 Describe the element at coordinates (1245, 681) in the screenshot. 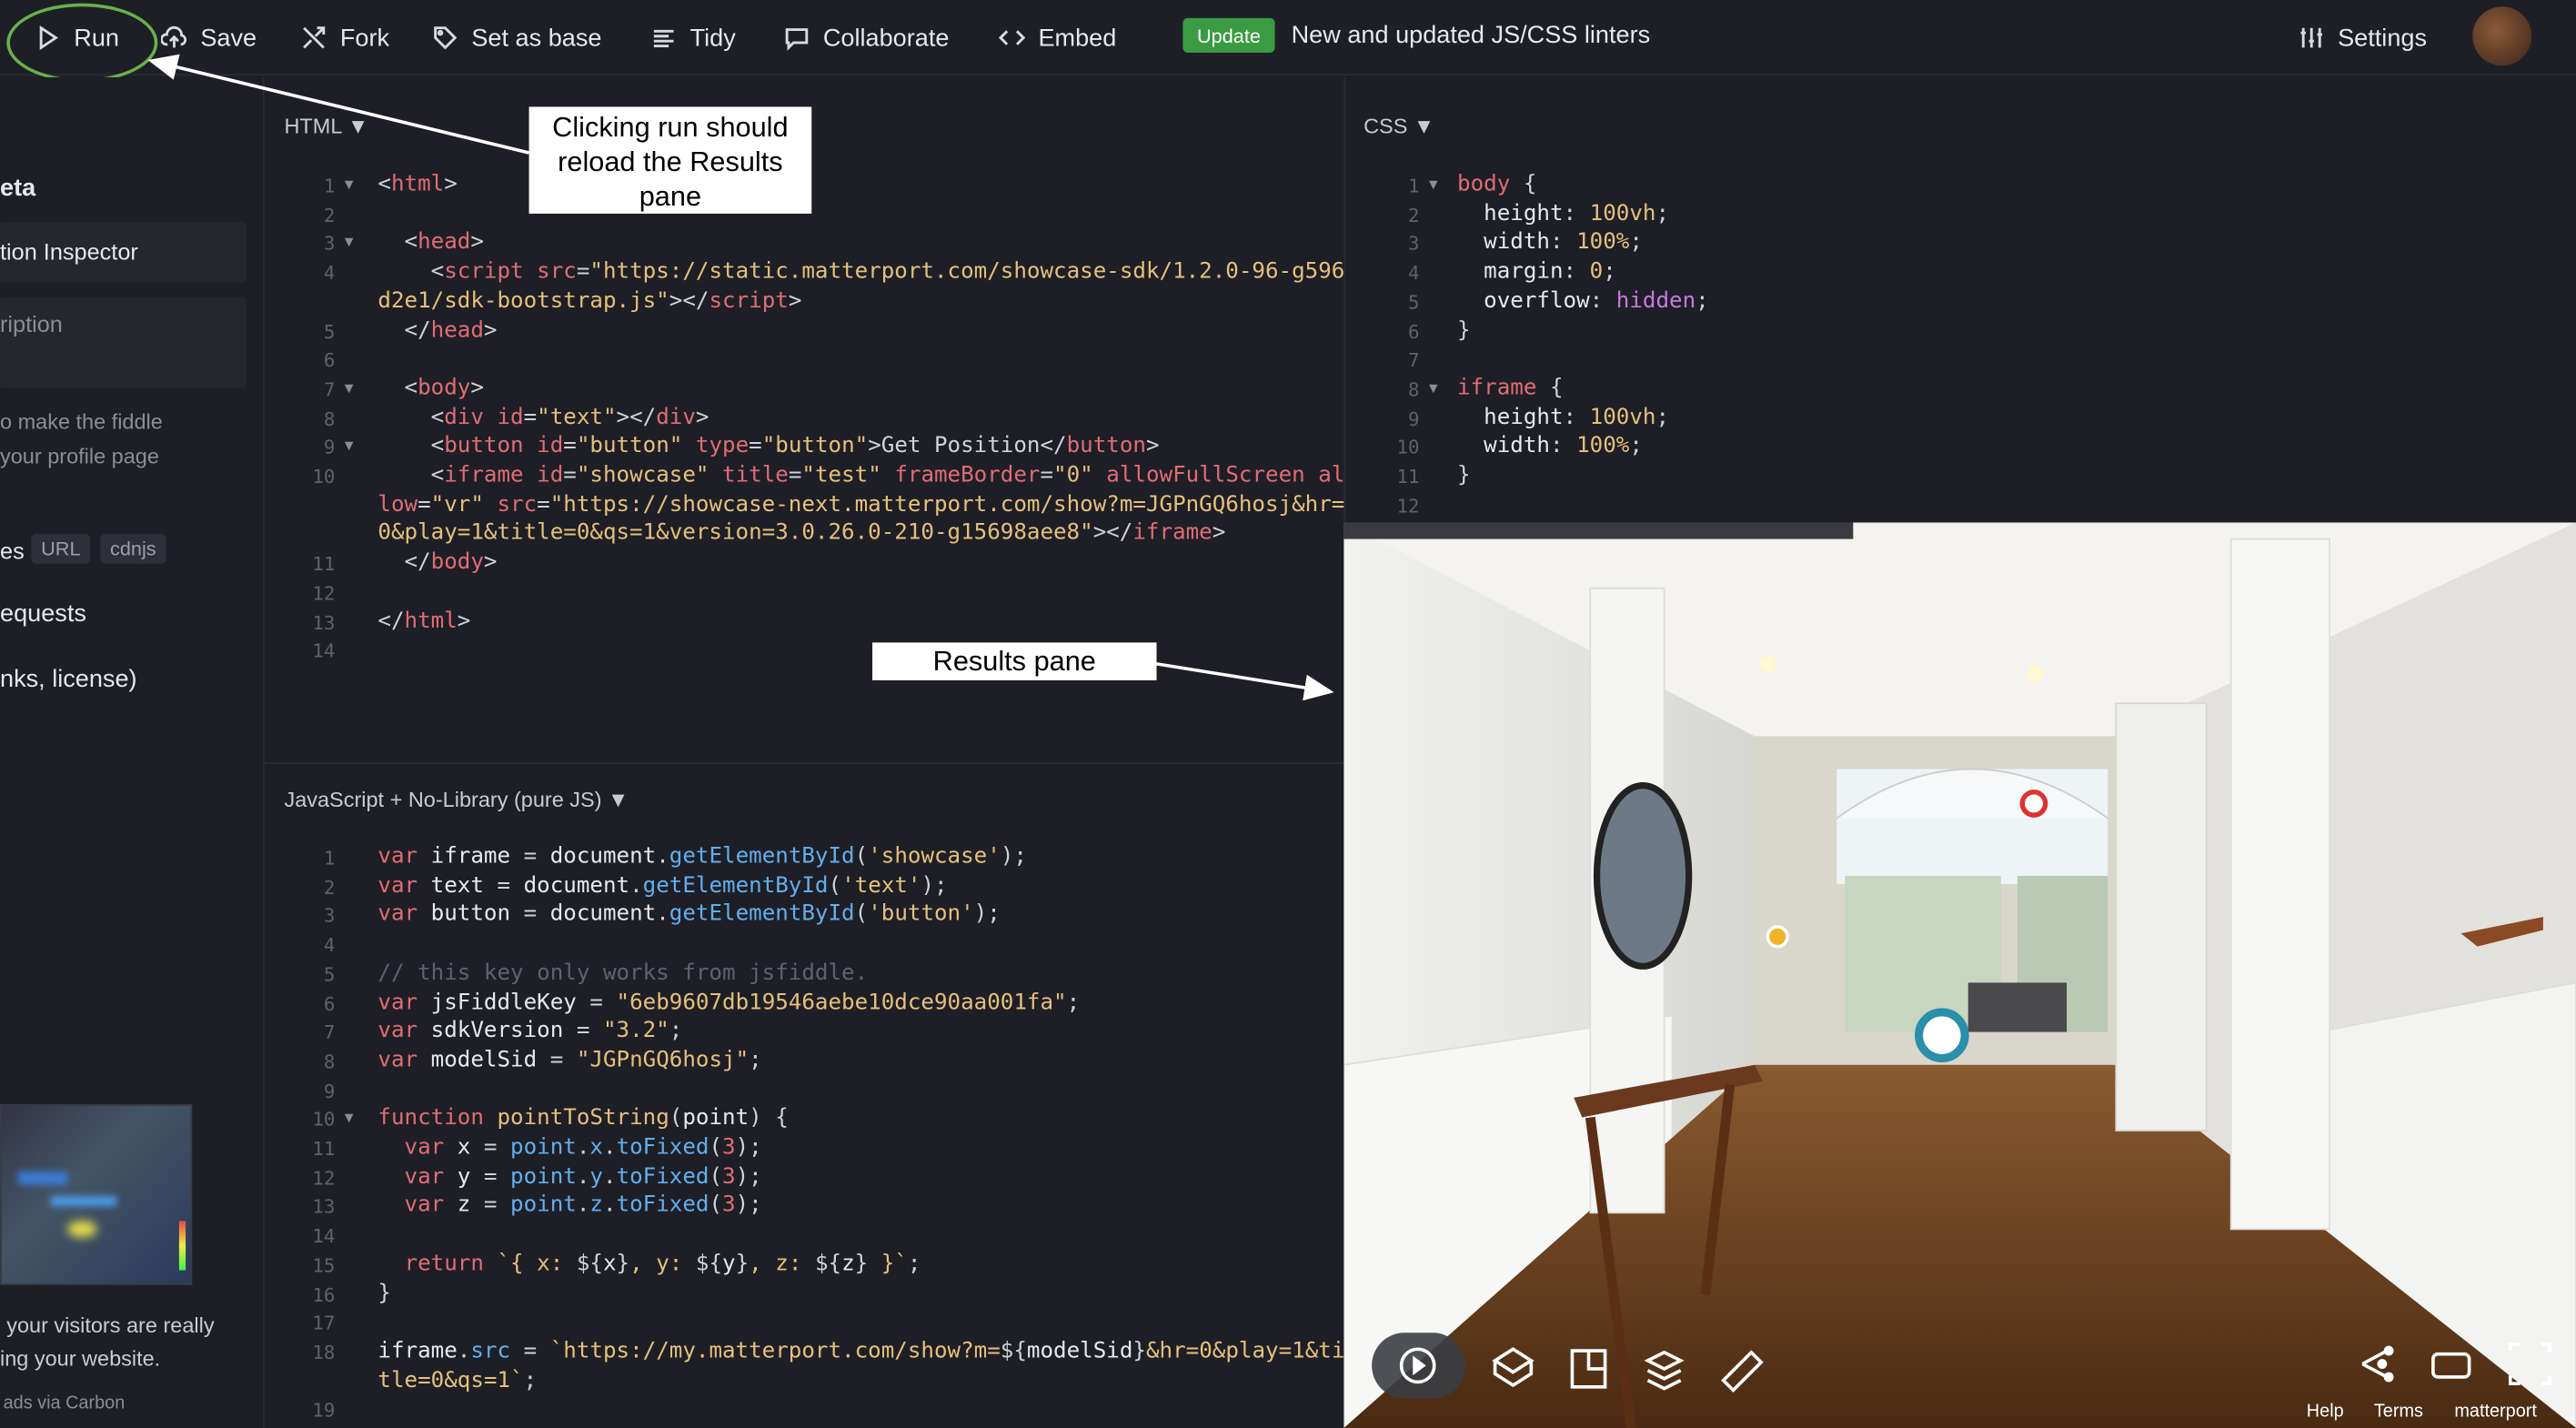

I see `results-arrow` at that location.